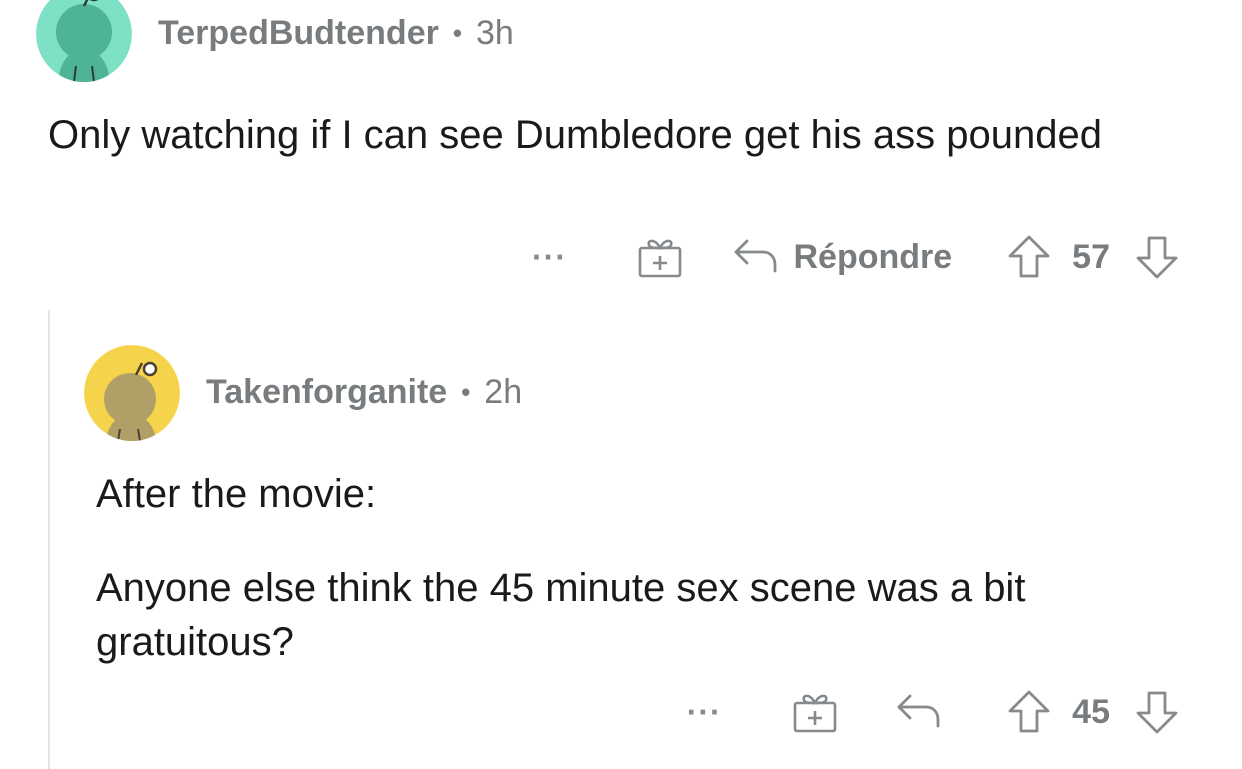 The height and width of the screenshot is (769, 1242). I want to click on comment-actions: ··· 45, so click(927, 712).